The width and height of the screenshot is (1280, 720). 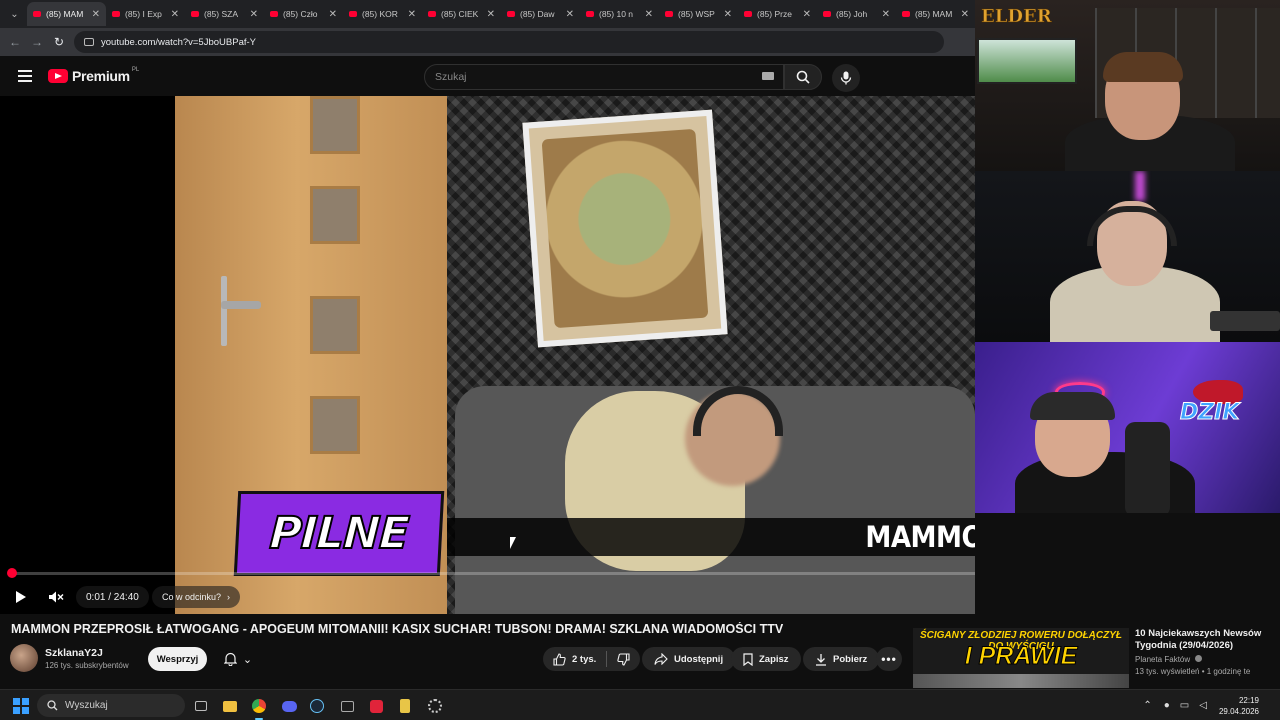 What do you see at coordinates (768, 76) in the screenshot?
I see `keyboard-icon` at bounding box center [768, 76].